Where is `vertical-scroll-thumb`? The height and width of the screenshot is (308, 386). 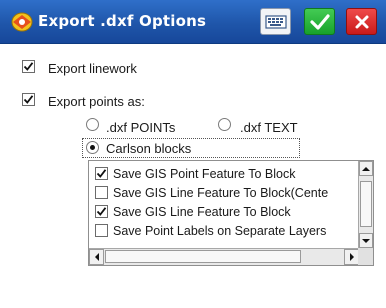
vertical-scroll-thumb is located at coordinates (366, 204).